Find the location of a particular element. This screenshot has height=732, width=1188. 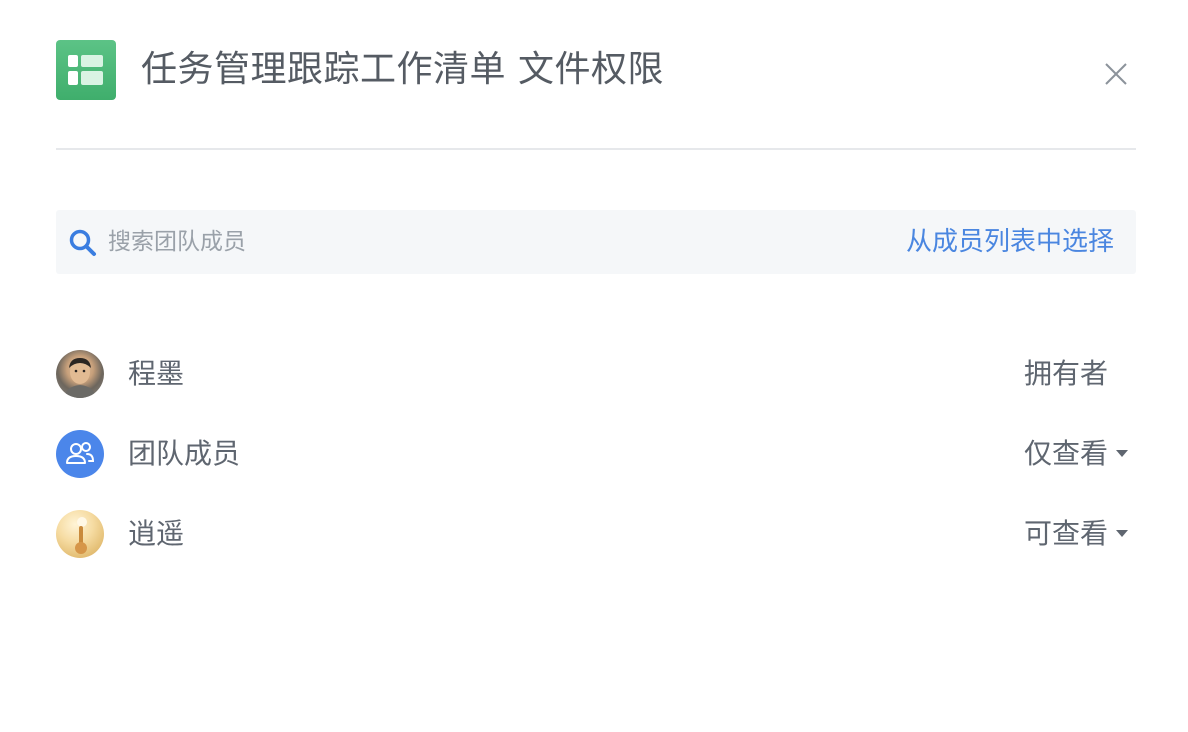

member-name: 逍遥 is located at coordinates (156, 533).